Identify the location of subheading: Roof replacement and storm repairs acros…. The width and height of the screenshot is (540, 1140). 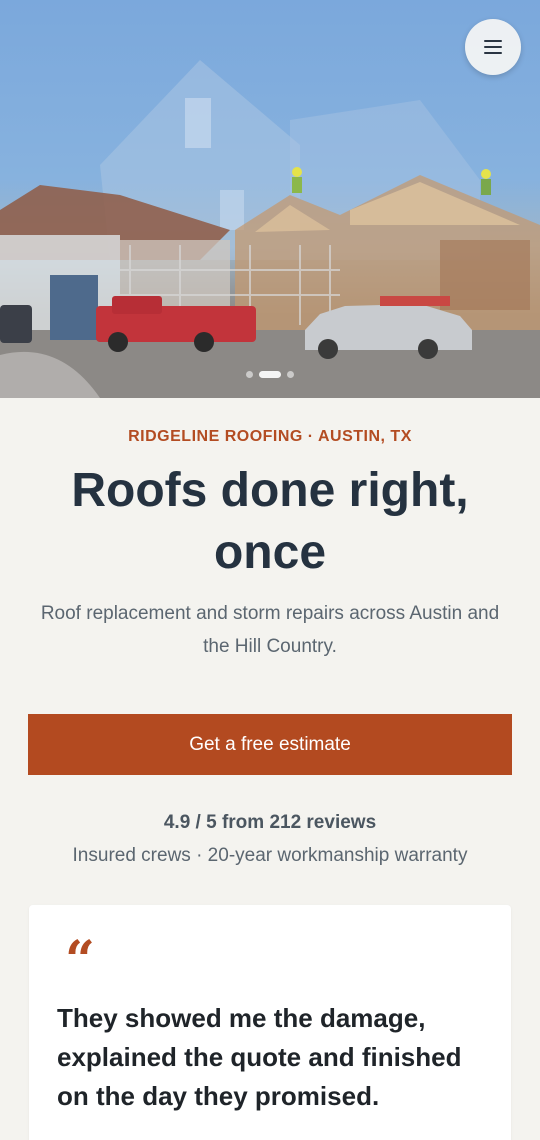
(270, 630).